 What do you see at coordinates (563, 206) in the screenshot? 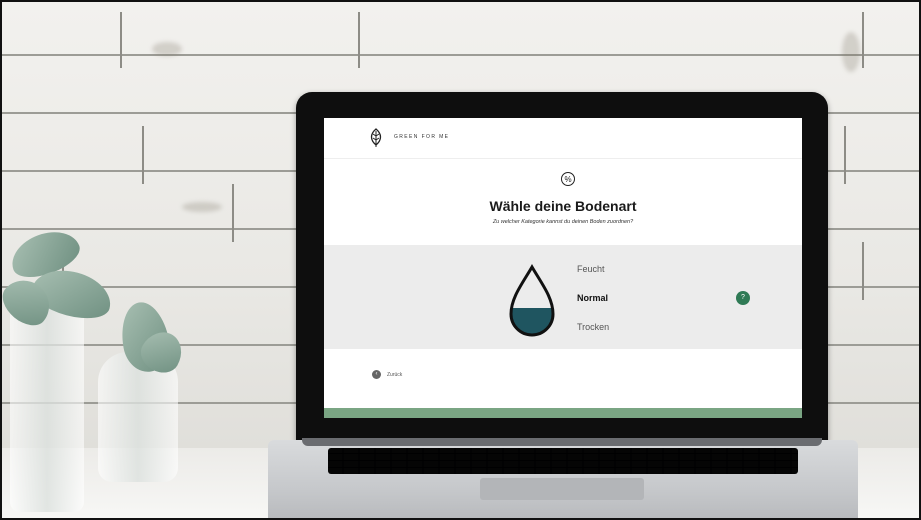
I see `page-title: Wähle deine Bodenart` at bounding box center [563, 206].